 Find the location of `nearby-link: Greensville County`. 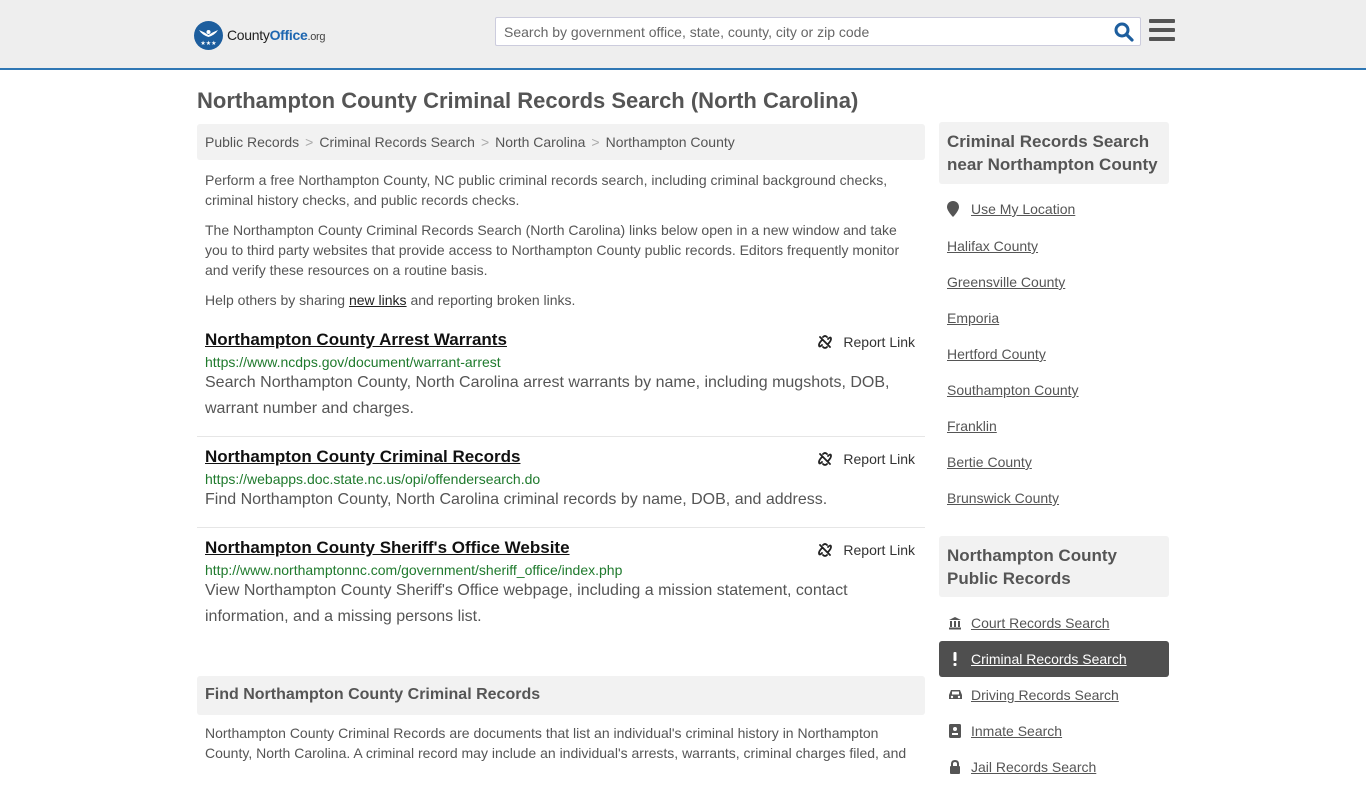

nearby-link: Greensville County is located at coordinates (1006, 282).